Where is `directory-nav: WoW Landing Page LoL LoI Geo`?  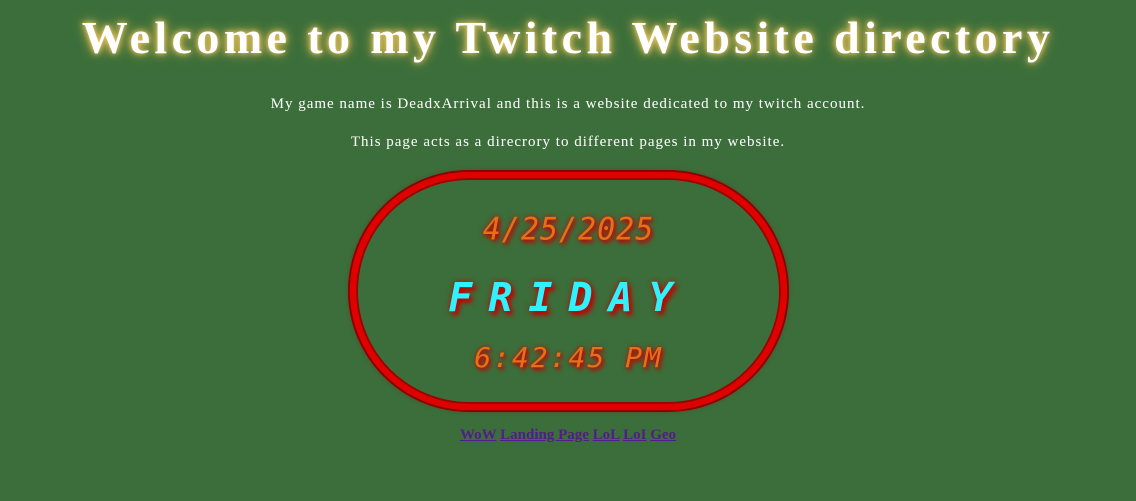 directory-nav: WoW Landing Page LoL LoI Geo is located at coordinates (568, 435).